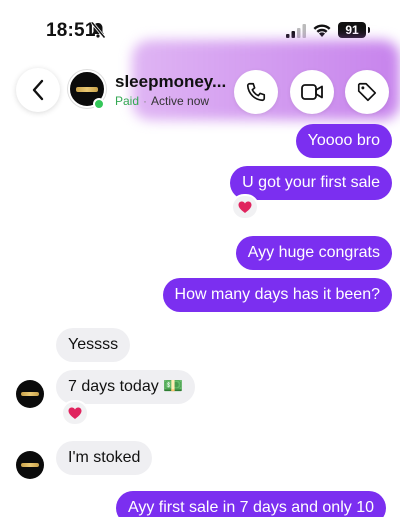  Describe the element at coordinates (99, 104) in the screenshot. I see `online-indicator` at that location.